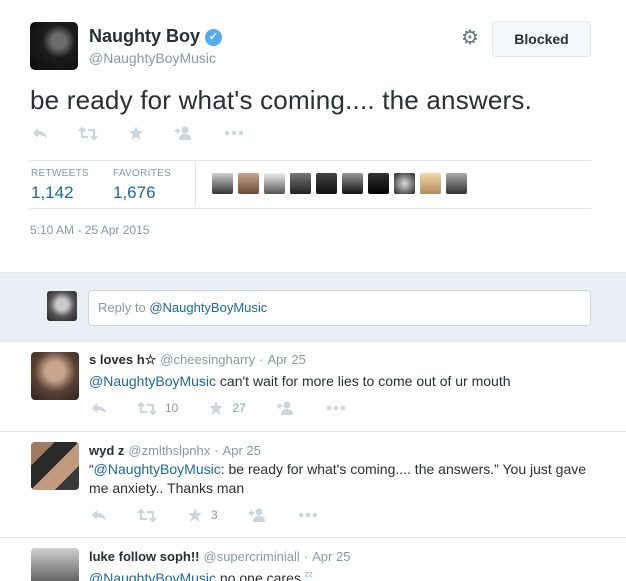 The image size is (626, 581). Describe the element at coordinates (62, 306) in the screenshot. I see `current-user-avatar` at that location.